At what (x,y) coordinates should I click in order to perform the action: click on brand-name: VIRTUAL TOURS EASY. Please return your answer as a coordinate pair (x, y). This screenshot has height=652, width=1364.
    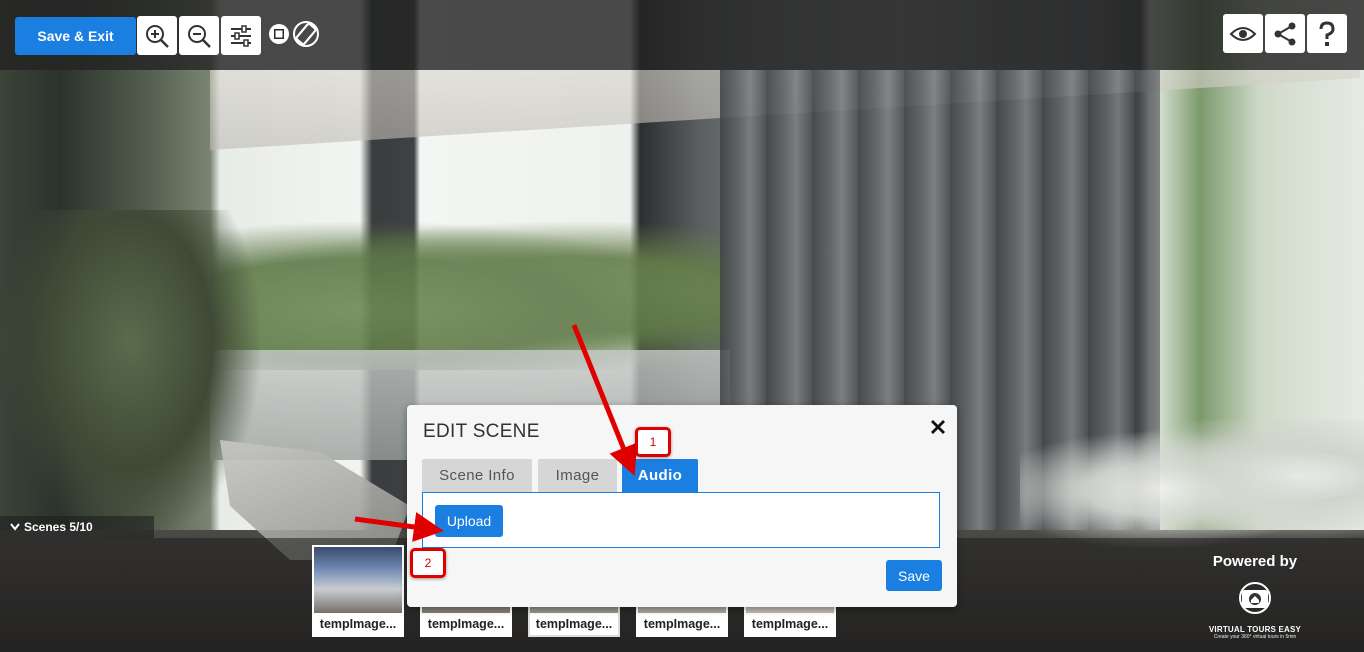
    Looking at the image, I should click on (1255, 629).